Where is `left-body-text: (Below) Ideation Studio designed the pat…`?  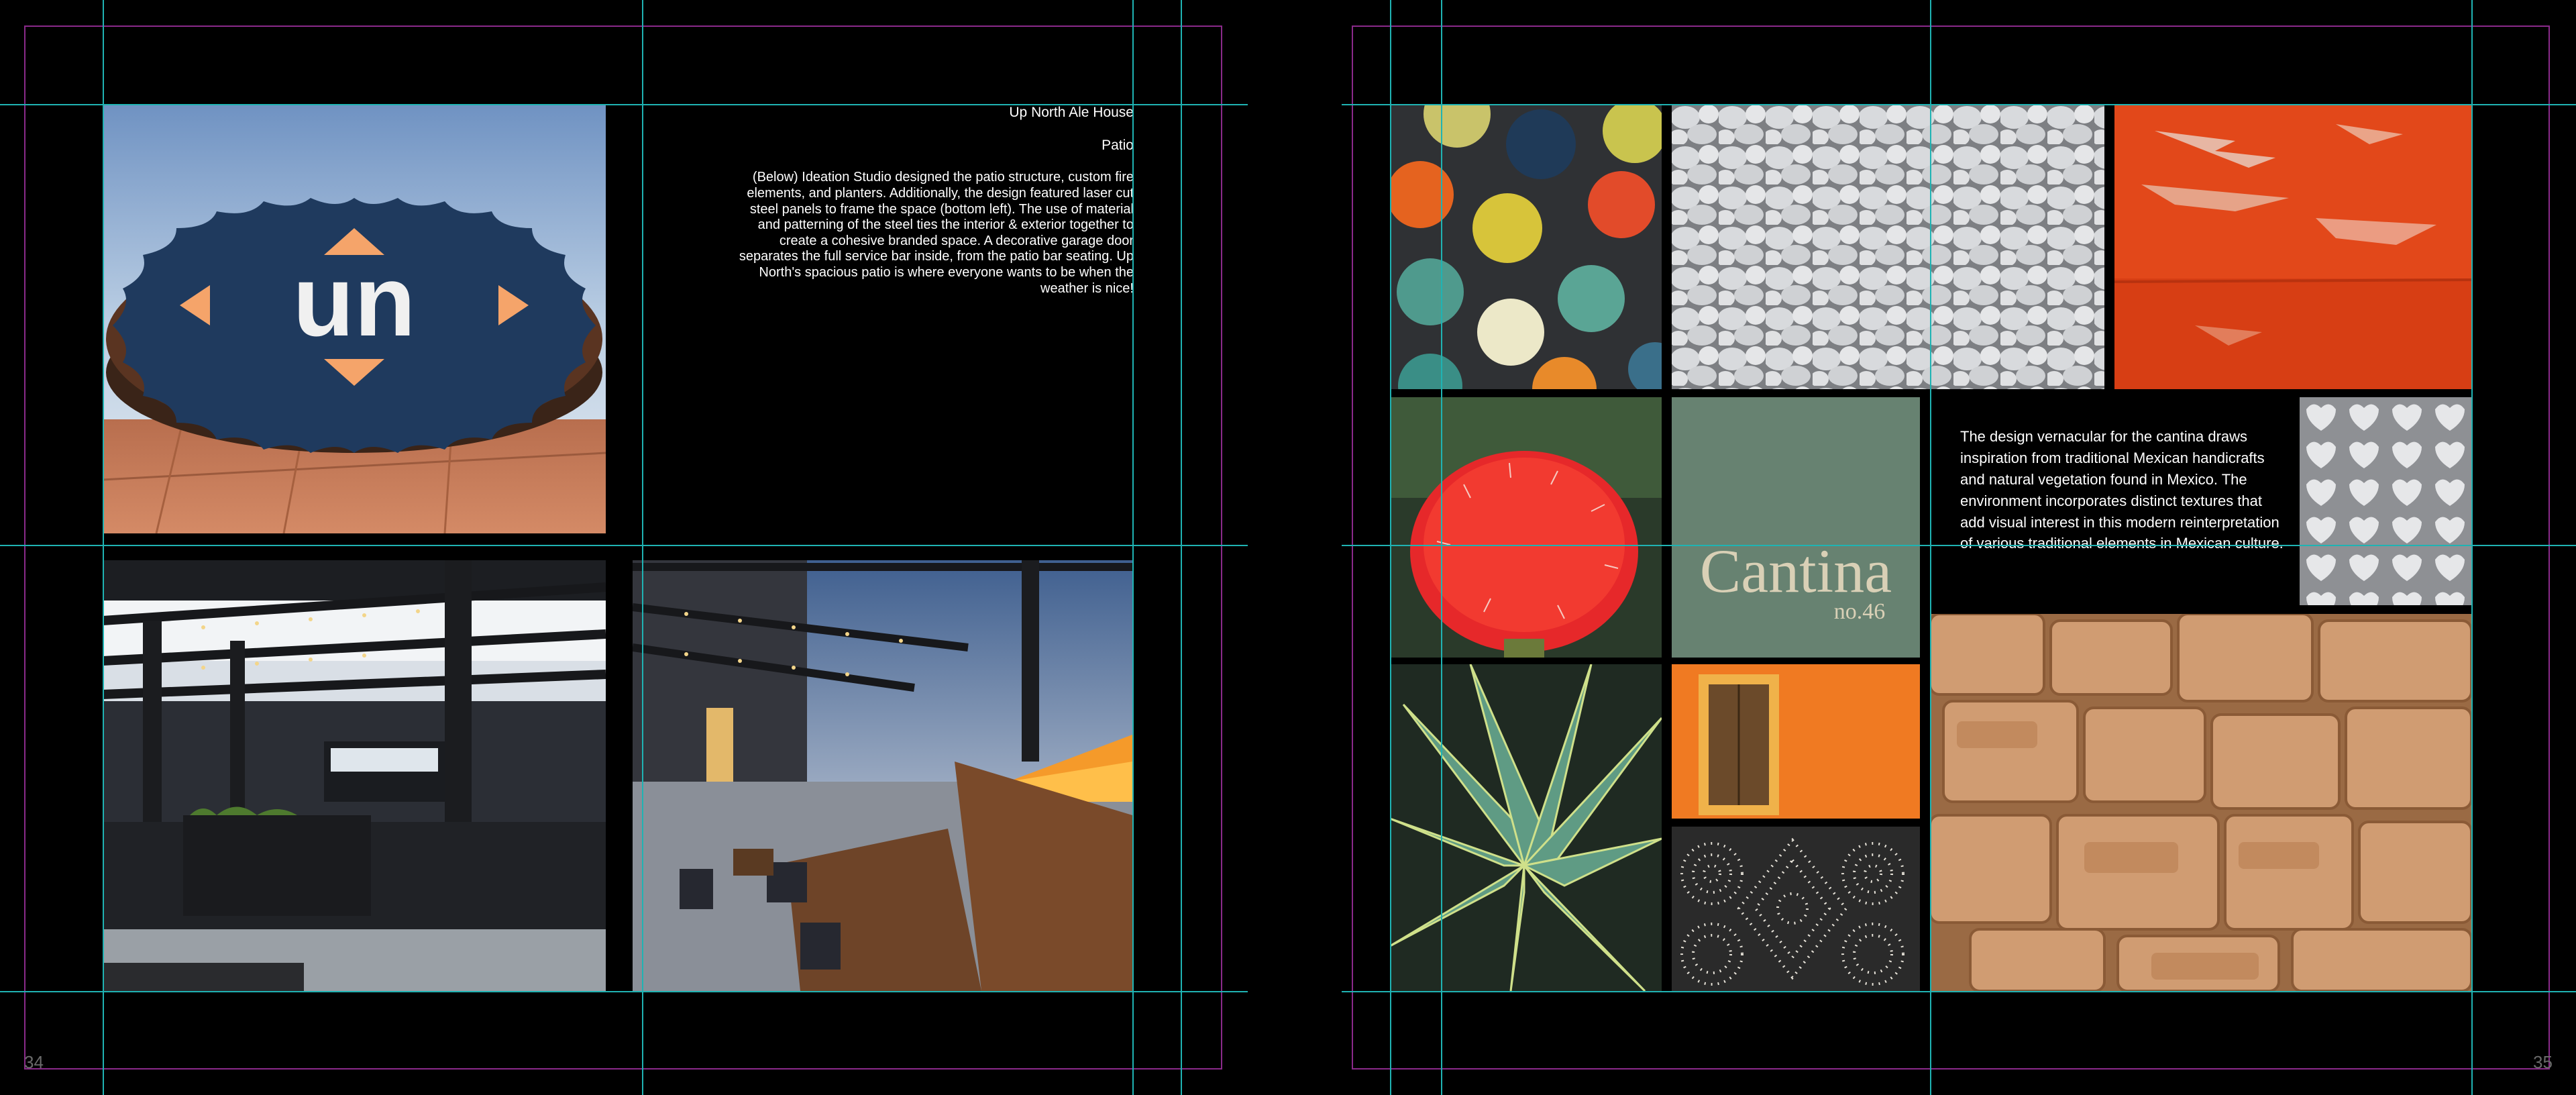 left-body-text: (Below) Ideation Studio designed the pat… is located at coordinates (936, 233).